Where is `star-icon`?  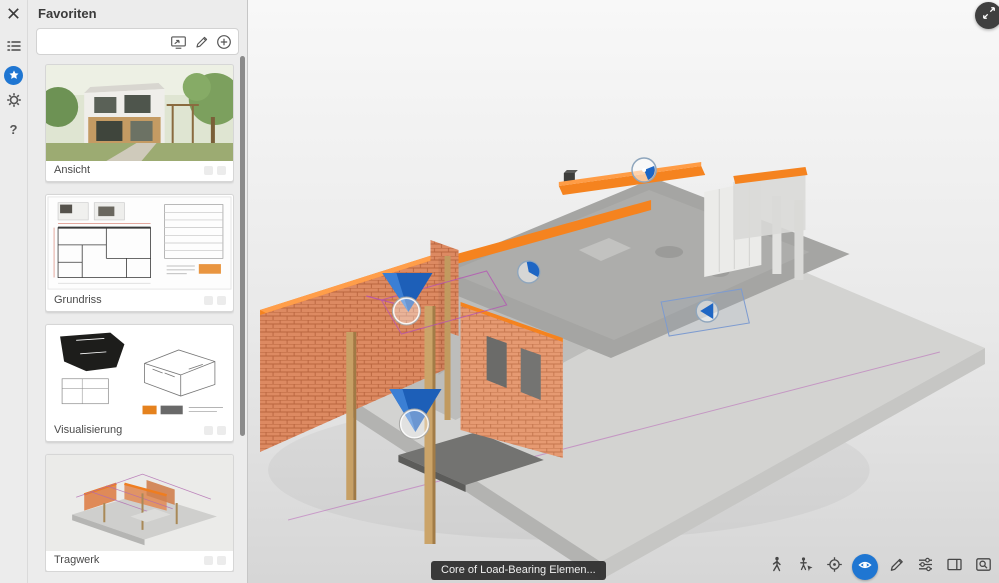 star-icon is located at coordinates (13, 75).